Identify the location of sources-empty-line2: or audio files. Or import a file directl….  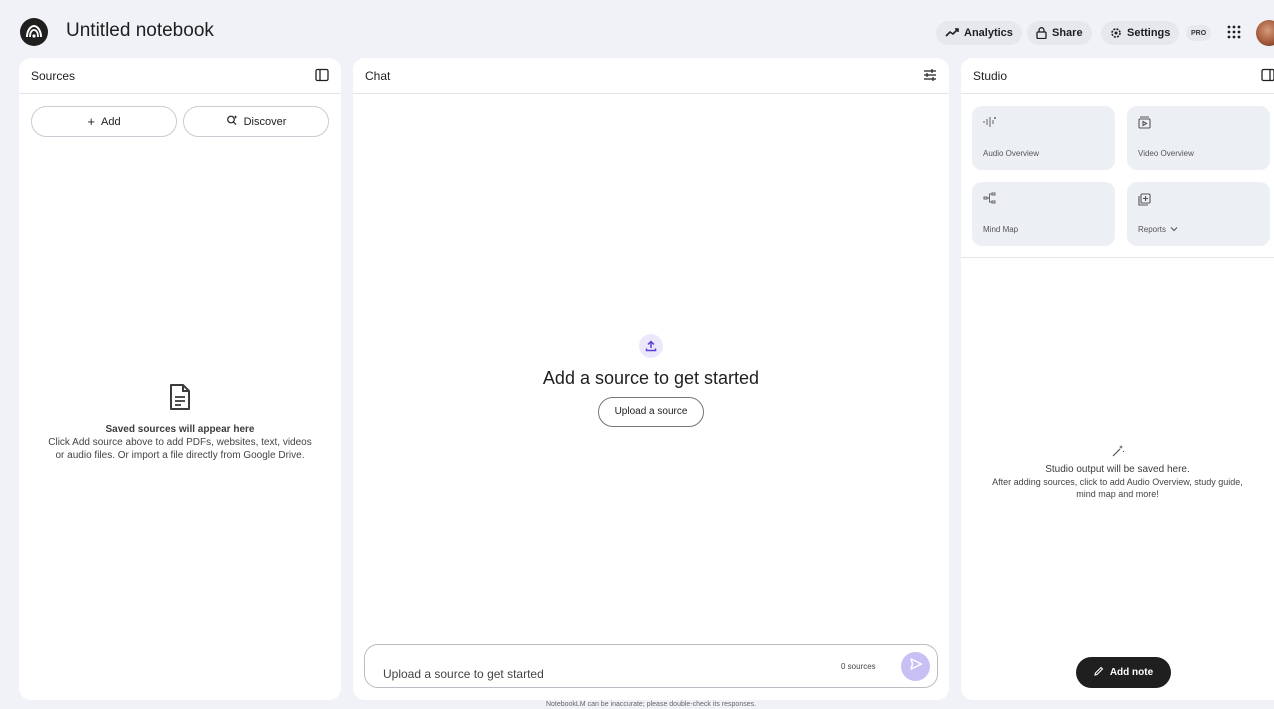
(180, 455).